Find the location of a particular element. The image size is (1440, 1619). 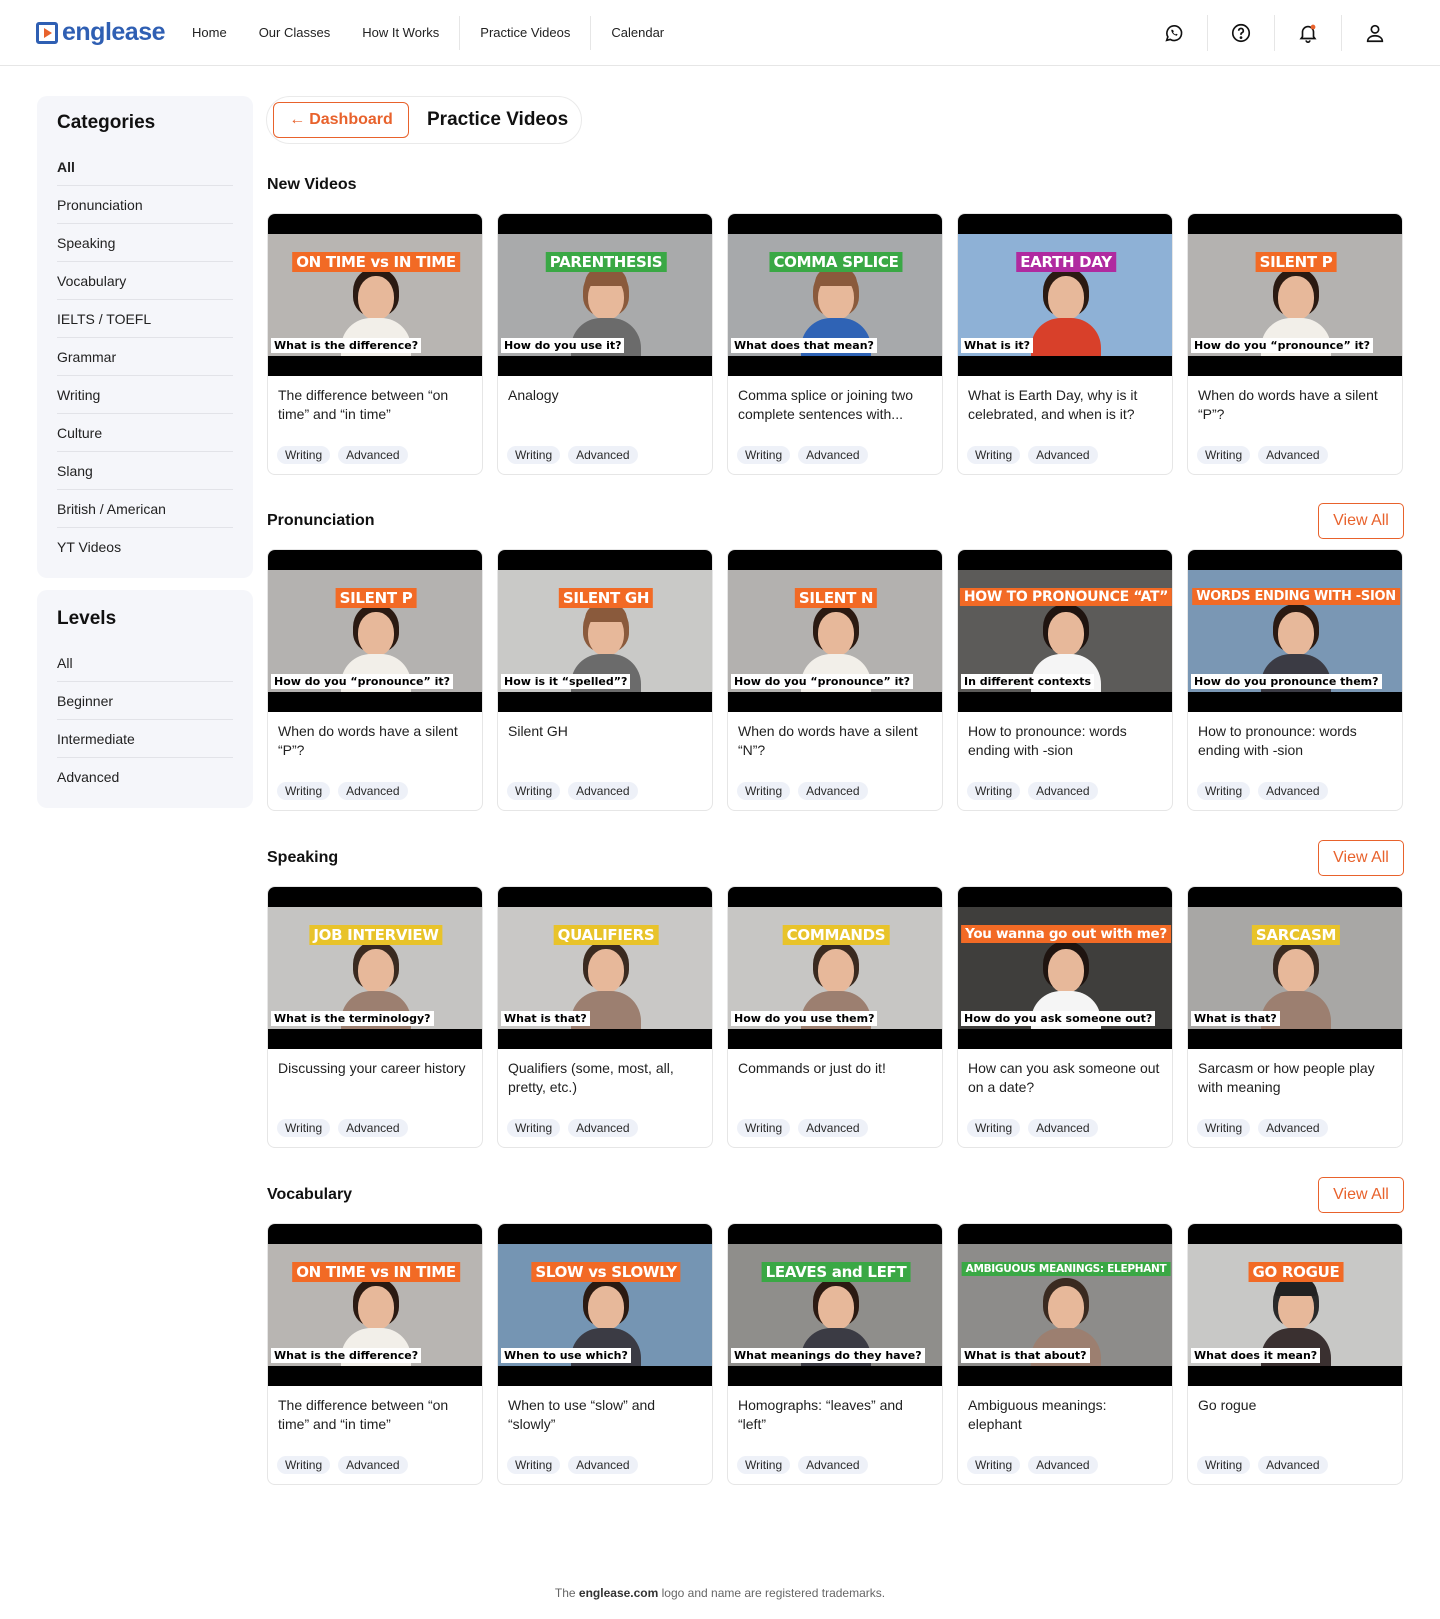

englease-logo: englease is located at coordinates (101, 32).